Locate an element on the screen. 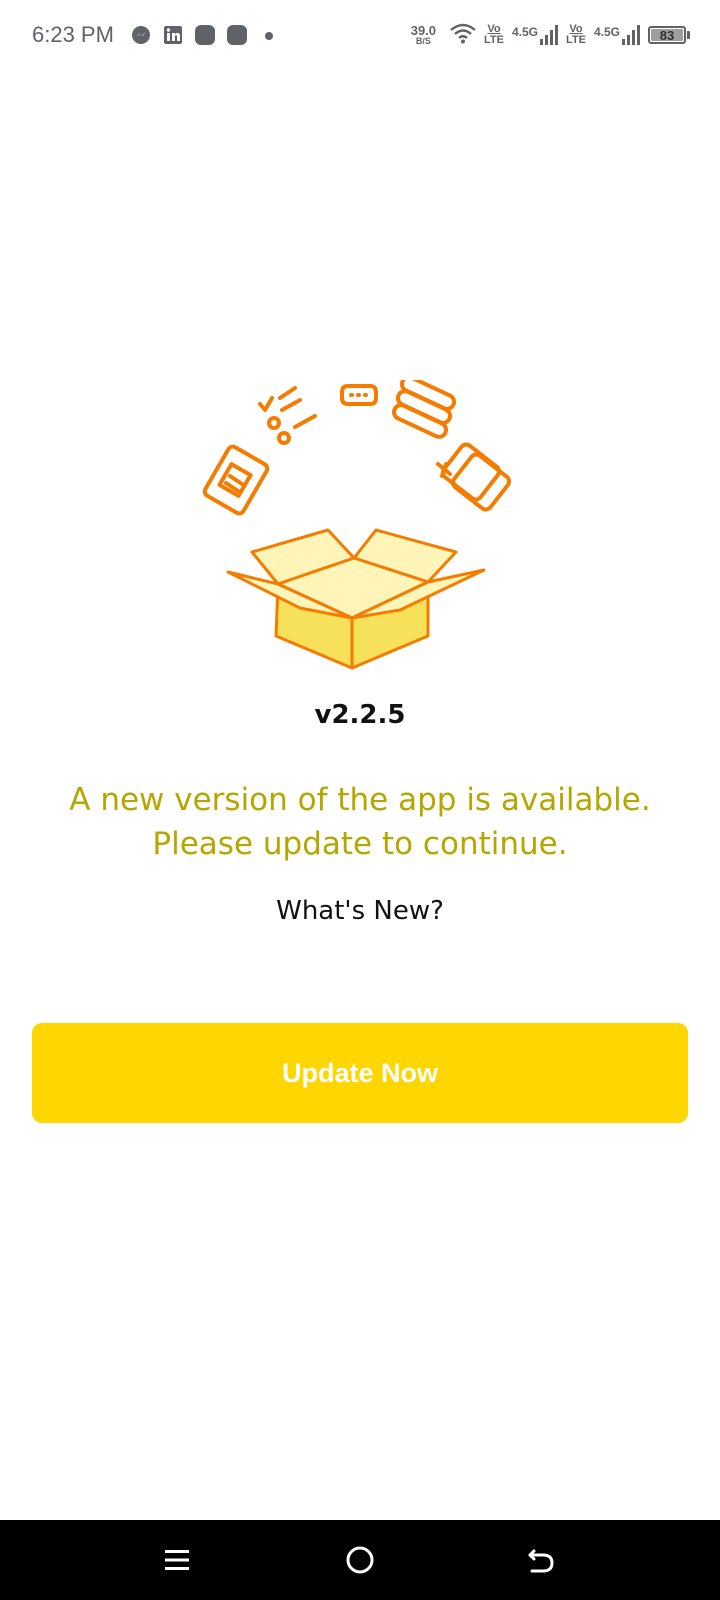 The width and height of the screenshot is (720, 1600). battery-icon: 83 is located at coordinates (669, 35).